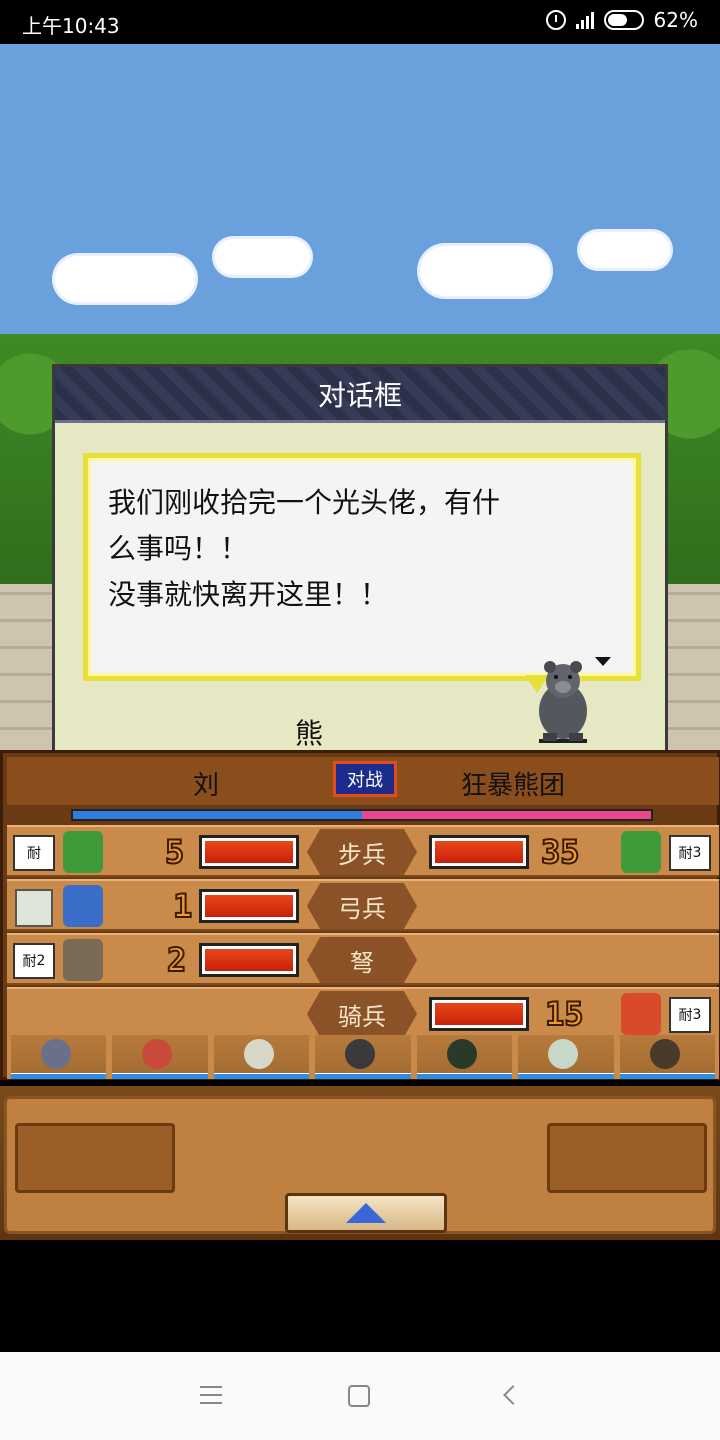 This screenshot has width=720, height=1440. I want to click on player-count: 5, so click(174, 852).